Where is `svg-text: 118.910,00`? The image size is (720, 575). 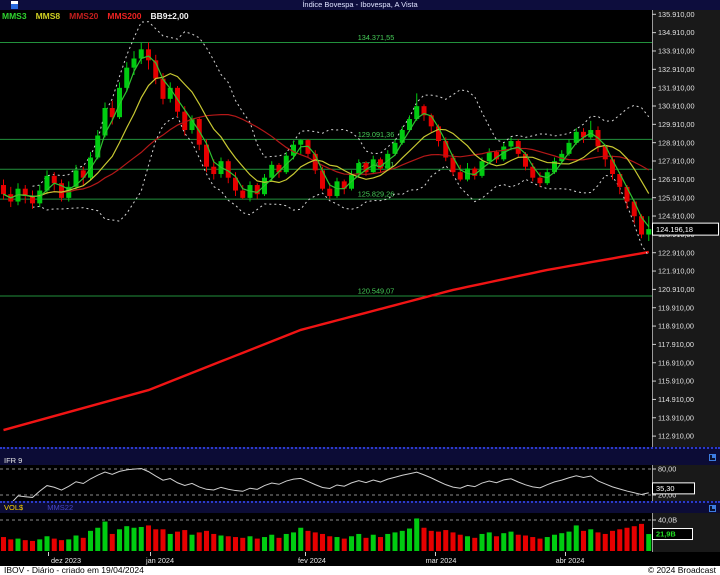 svg-text: 118.910,00 is located at coordinates (676, 326).